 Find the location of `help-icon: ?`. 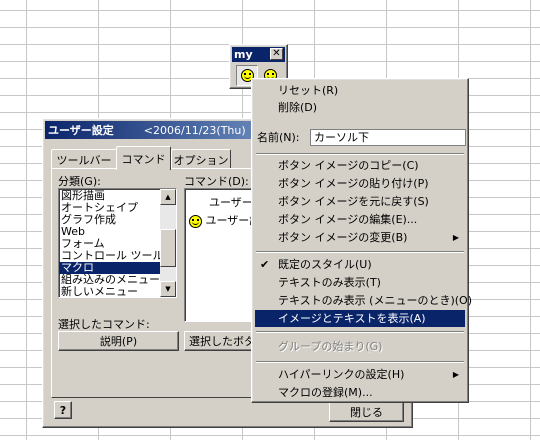

help-icon: ? is located at coordinates (63, 410).